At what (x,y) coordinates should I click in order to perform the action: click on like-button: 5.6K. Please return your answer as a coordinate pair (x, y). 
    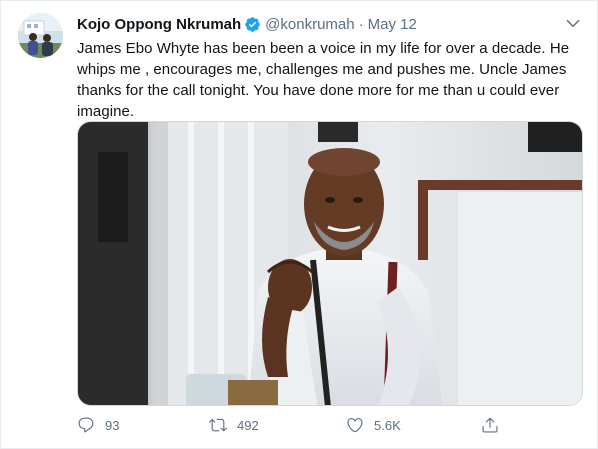
    Looking at the image, I should click on (373, 425).